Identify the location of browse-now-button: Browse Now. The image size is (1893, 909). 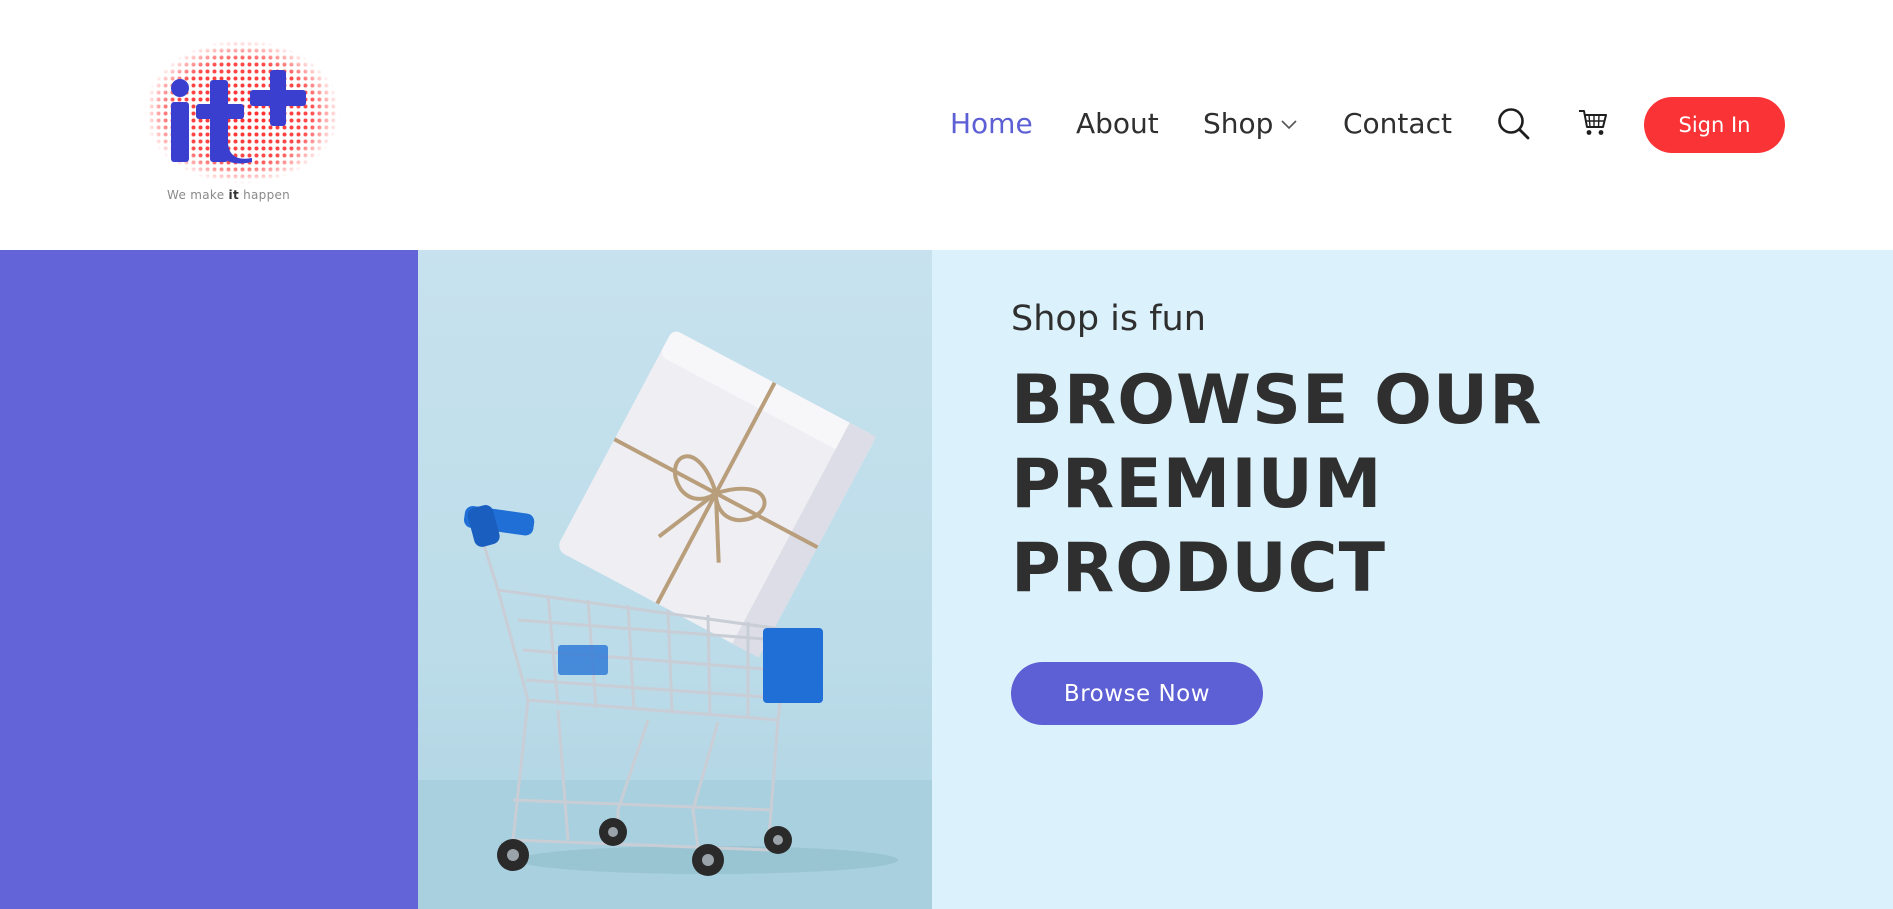
(1137, 693).